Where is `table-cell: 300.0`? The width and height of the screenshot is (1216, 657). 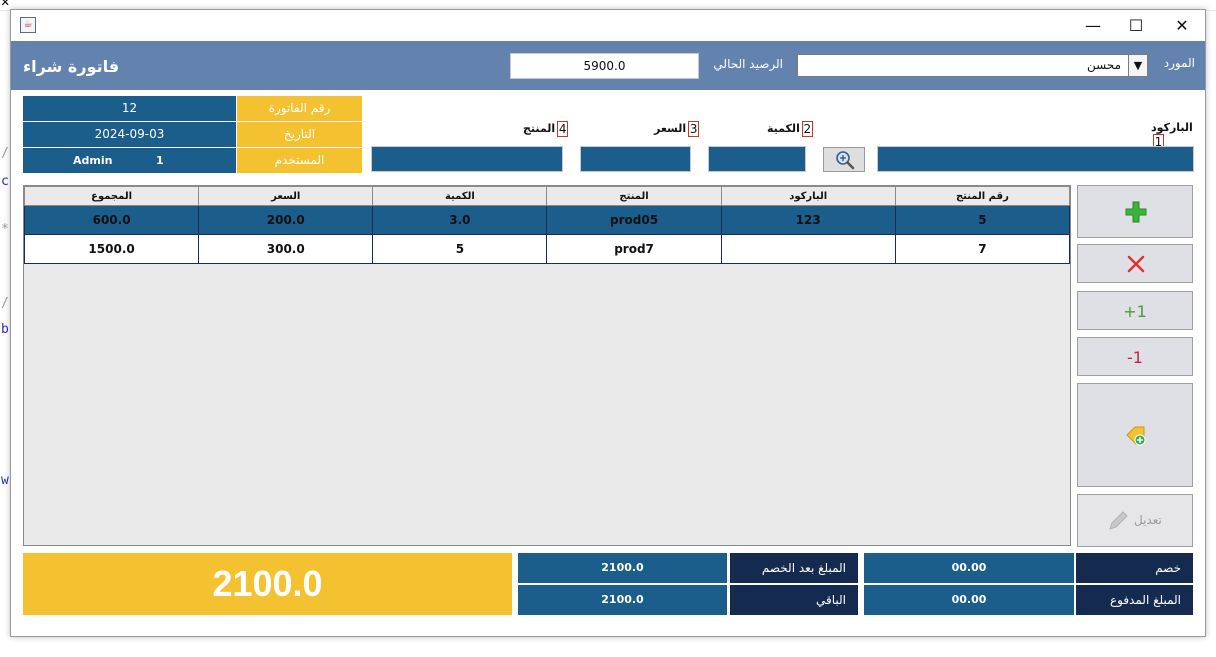 table-cell: 300.0 is located at coordinates (286, 249).